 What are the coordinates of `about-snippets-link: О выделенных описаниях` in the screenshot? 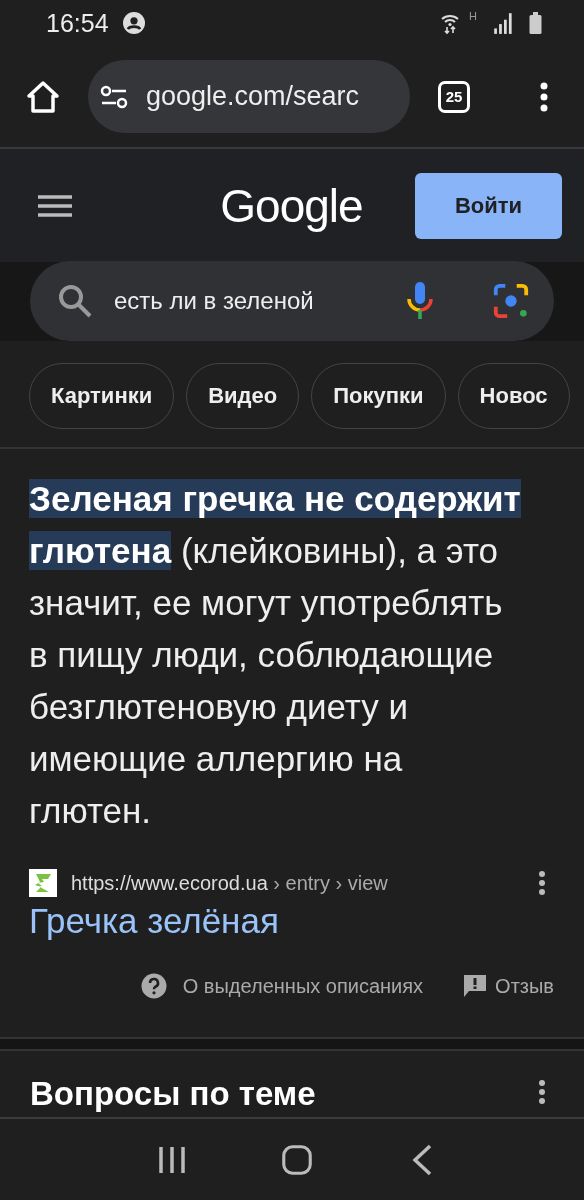 It's located at (303, 986).